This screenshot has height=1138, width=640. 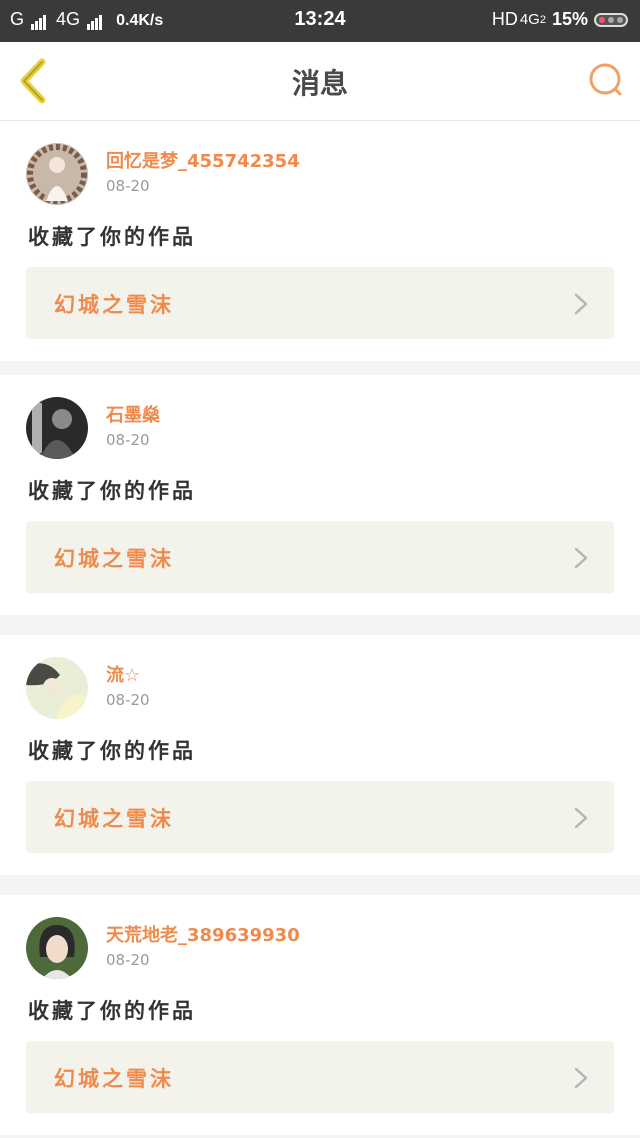 What do you see at coordinates (320, 21) in the screenshot?
I see `status-bar: G 4G 0.4K/s 13:24 HD 4G 2 15%` at bounding box center [320, 21].